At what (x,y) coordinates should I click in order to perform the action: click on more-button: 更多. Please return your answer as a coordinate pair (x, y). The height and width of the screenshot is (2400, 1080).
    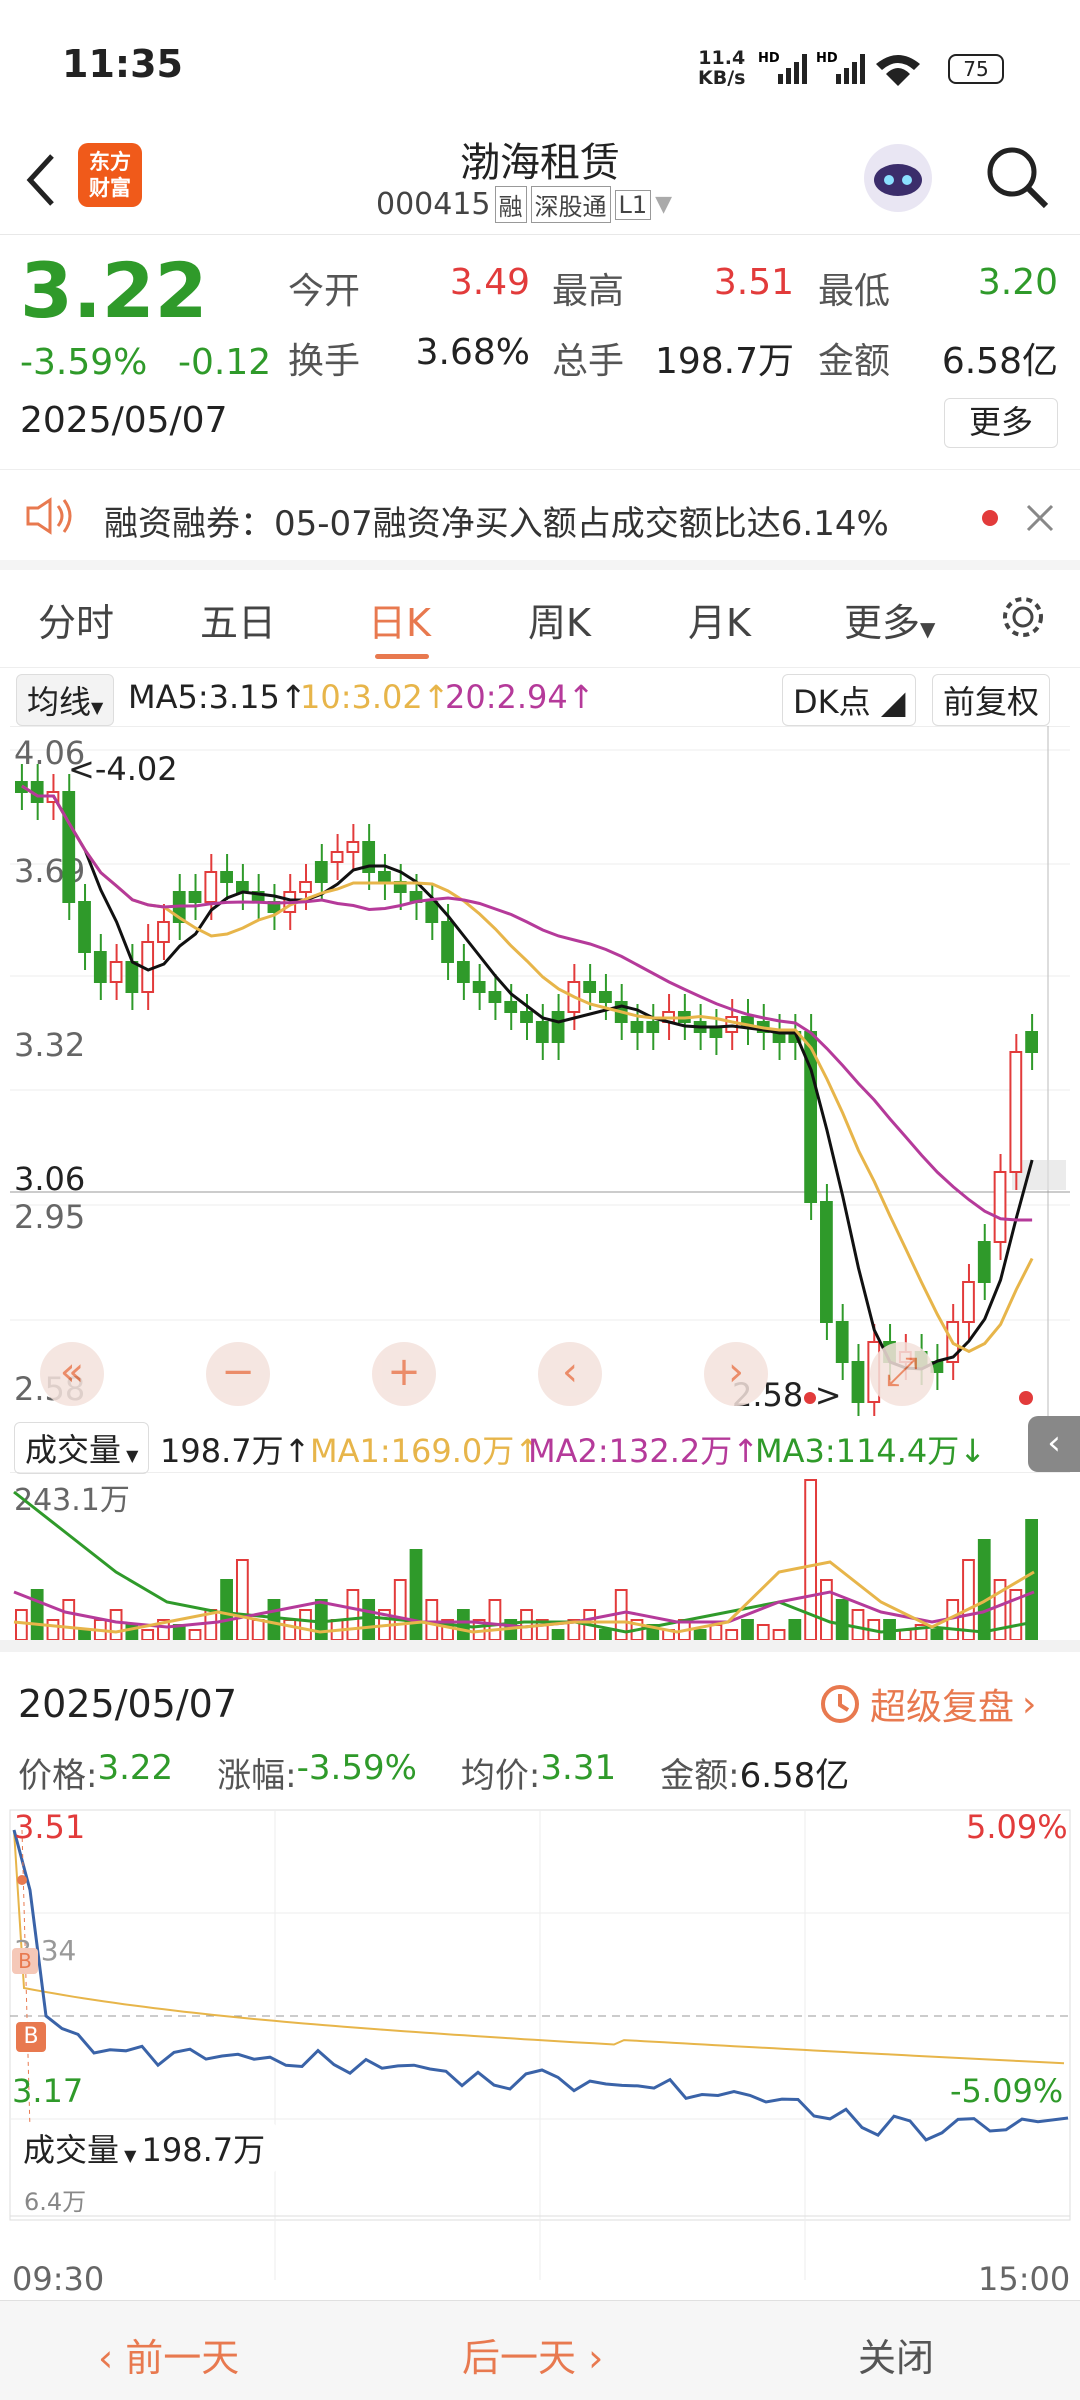
    Looking at the image, I should click on (1001, 423).